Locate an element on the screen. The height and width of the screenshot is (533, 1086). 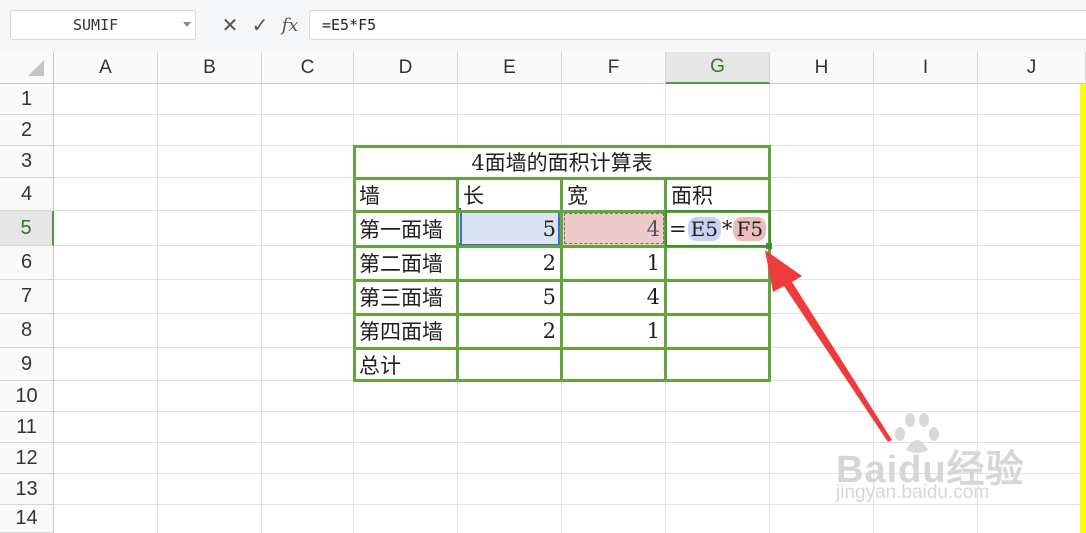
column-header-c: C is located at coordinates (308, 68).